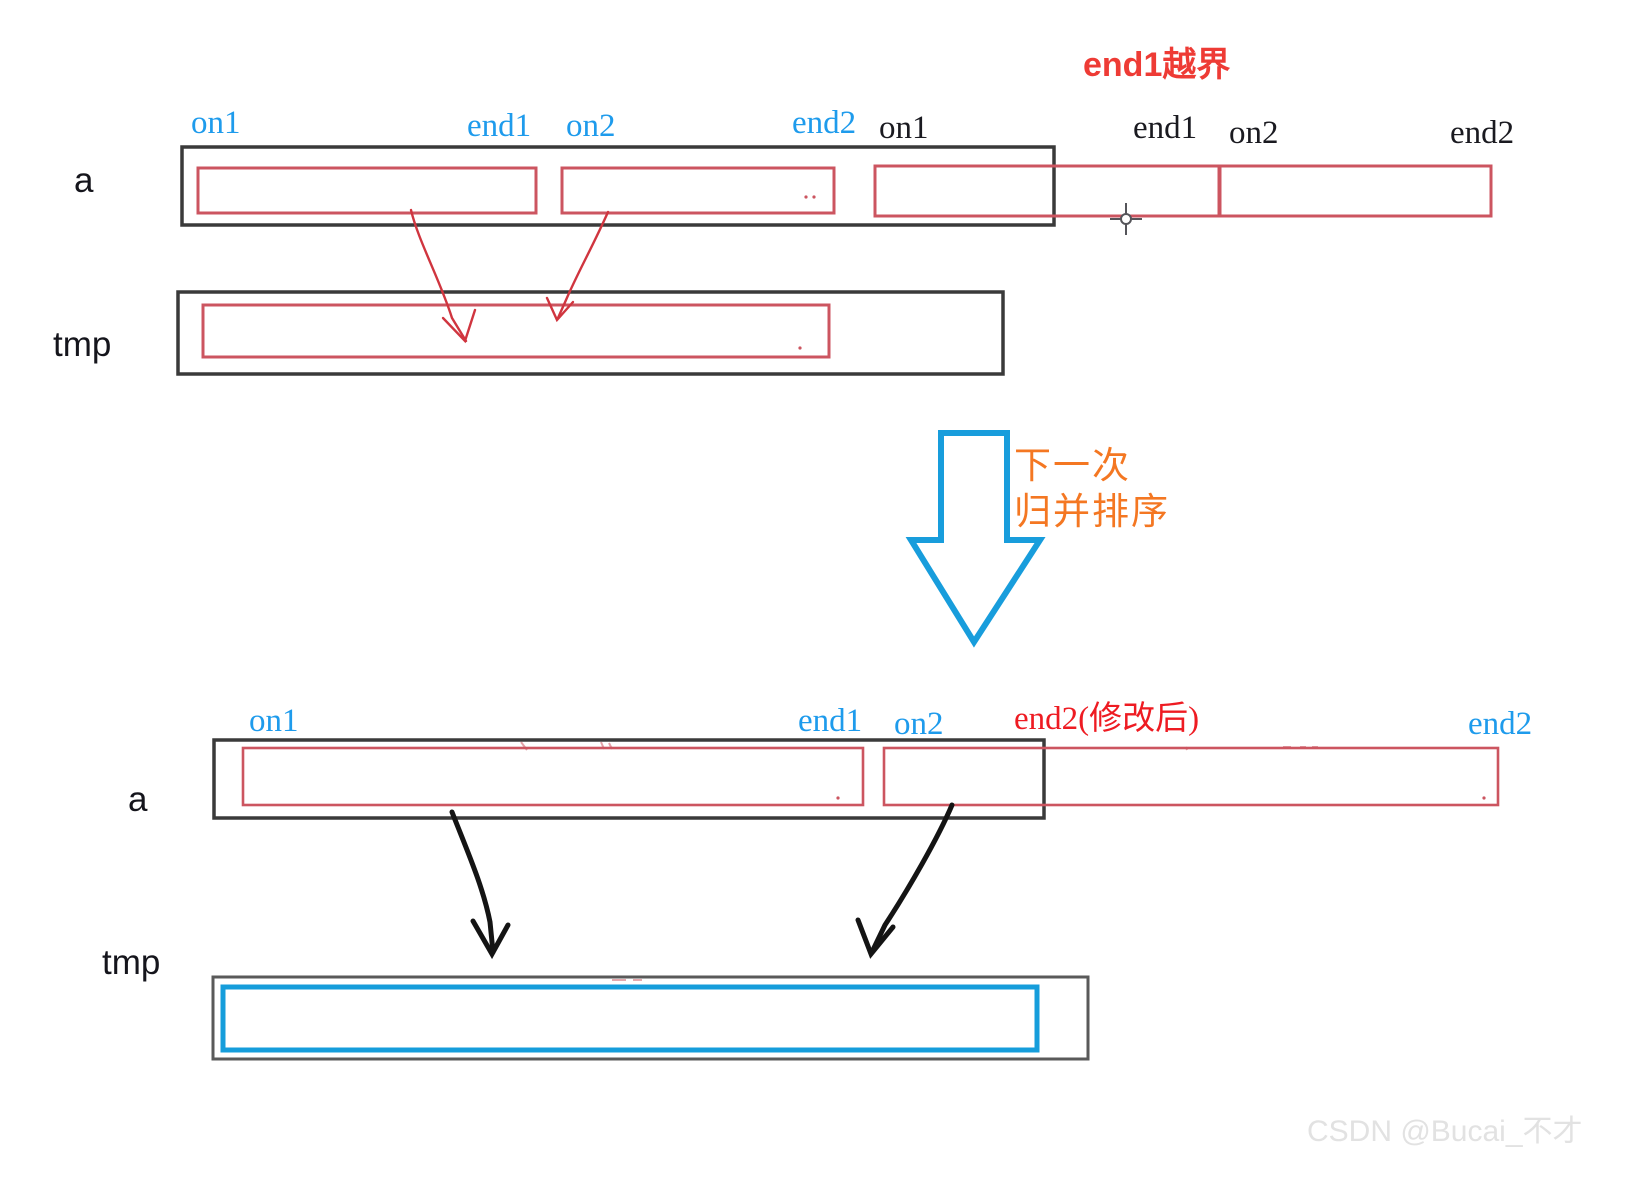 This screenshot has width=1649, height=1179. What do you see at coordinates (1047, 191) in the screenshot?
I see `top-range-on1-end1-overflow-box` at bounding box center [1047, 191].